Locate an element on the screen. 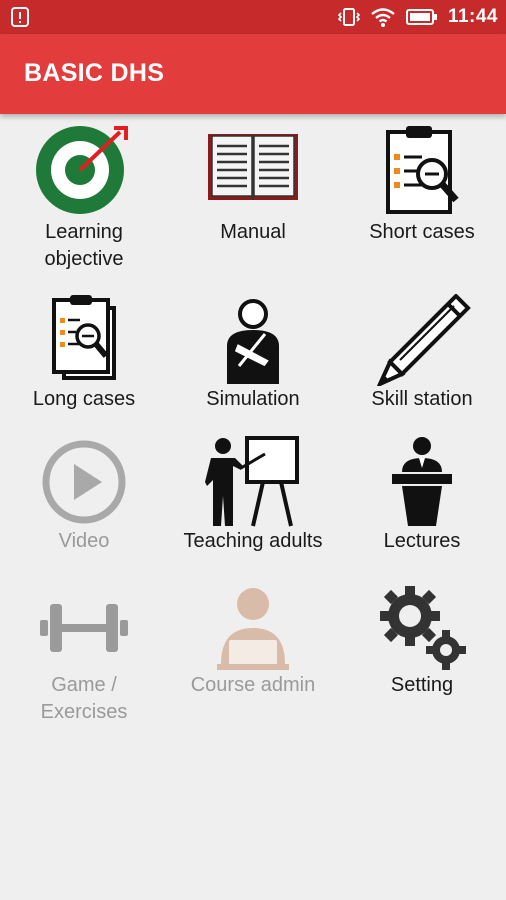 The image size is (506, 900). play-icon is located at coordinates (84, 482).